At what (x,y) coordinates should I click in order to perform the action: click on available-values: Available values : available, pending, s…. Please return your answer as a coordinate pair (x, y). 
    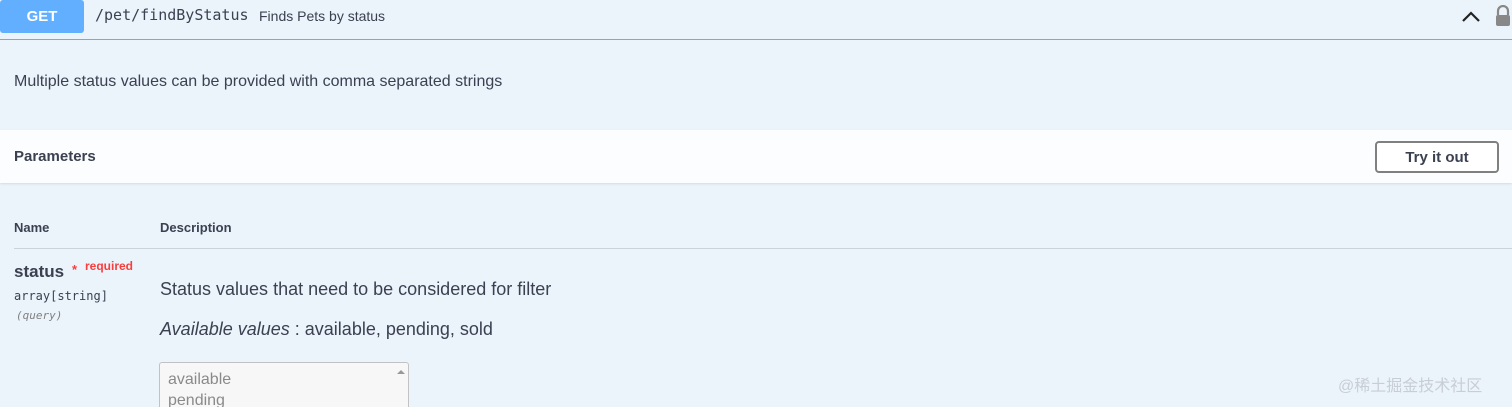
    Looking at the image, I should click on (326, 329).